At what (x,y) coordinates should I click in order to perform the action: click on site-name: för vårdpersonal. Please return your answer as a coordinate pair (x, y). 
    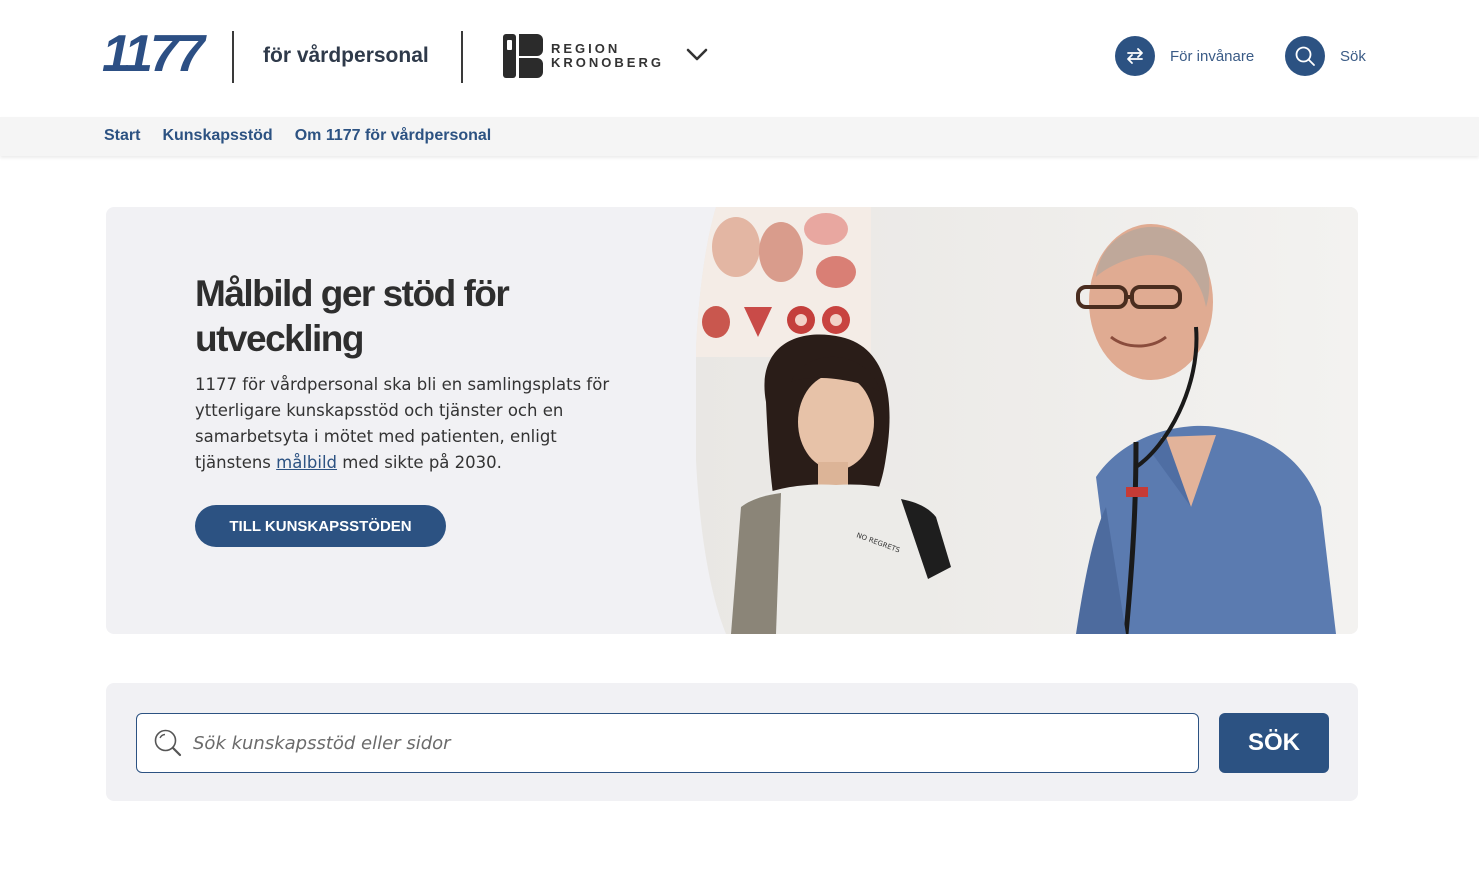
    Looking at the image, I should click on (346, 55).